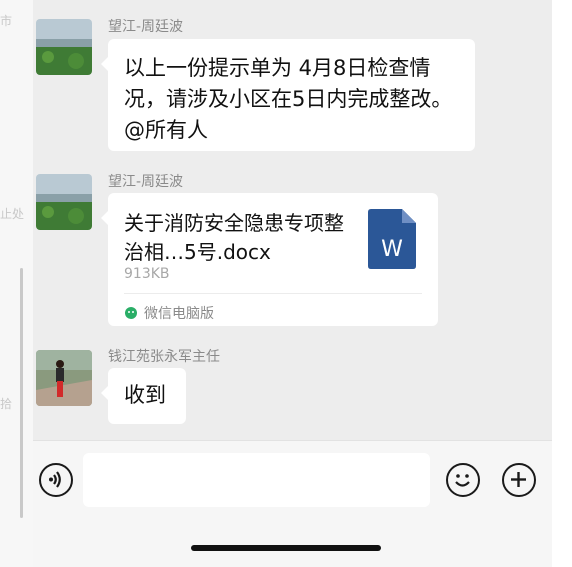 Image resolution: width=572 pixels, height=567 pixels. I want to click on person-avatar-image, so click(64, 378).